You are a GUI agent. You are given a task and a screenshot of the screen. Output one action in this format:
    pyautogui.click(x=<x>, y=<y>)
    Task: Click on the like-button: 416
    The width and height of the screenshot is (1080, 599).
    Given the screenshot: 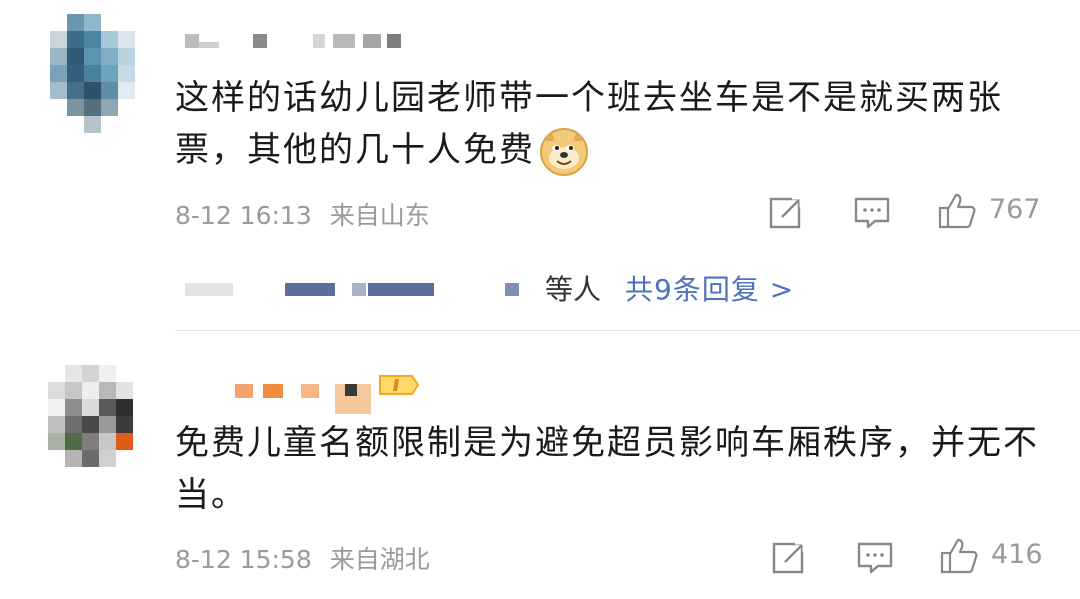 What is the action you would take?
    pyautogui.click(x=999, y=555)
    